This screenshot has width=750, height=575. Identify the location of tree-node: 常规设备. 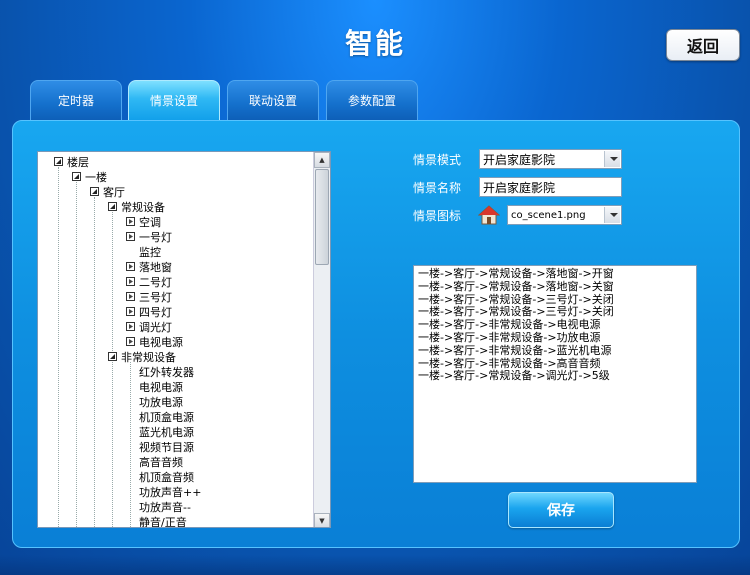
(136, 206).